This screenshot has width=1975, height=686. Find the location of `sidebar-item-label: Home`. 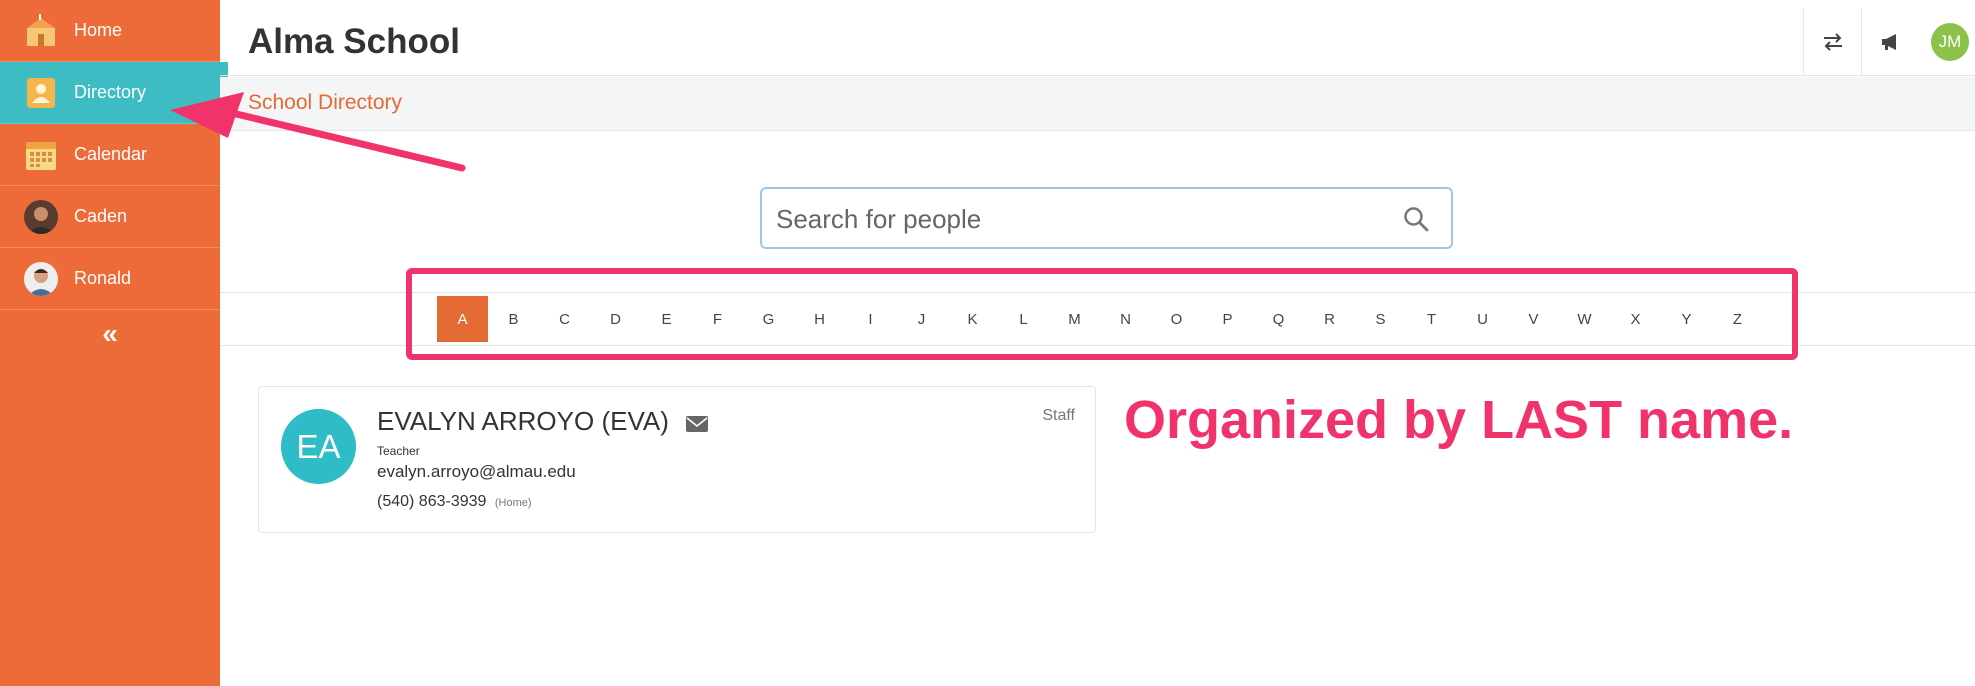

sidebar-item-label: Home is located at coordinates (98, 30).